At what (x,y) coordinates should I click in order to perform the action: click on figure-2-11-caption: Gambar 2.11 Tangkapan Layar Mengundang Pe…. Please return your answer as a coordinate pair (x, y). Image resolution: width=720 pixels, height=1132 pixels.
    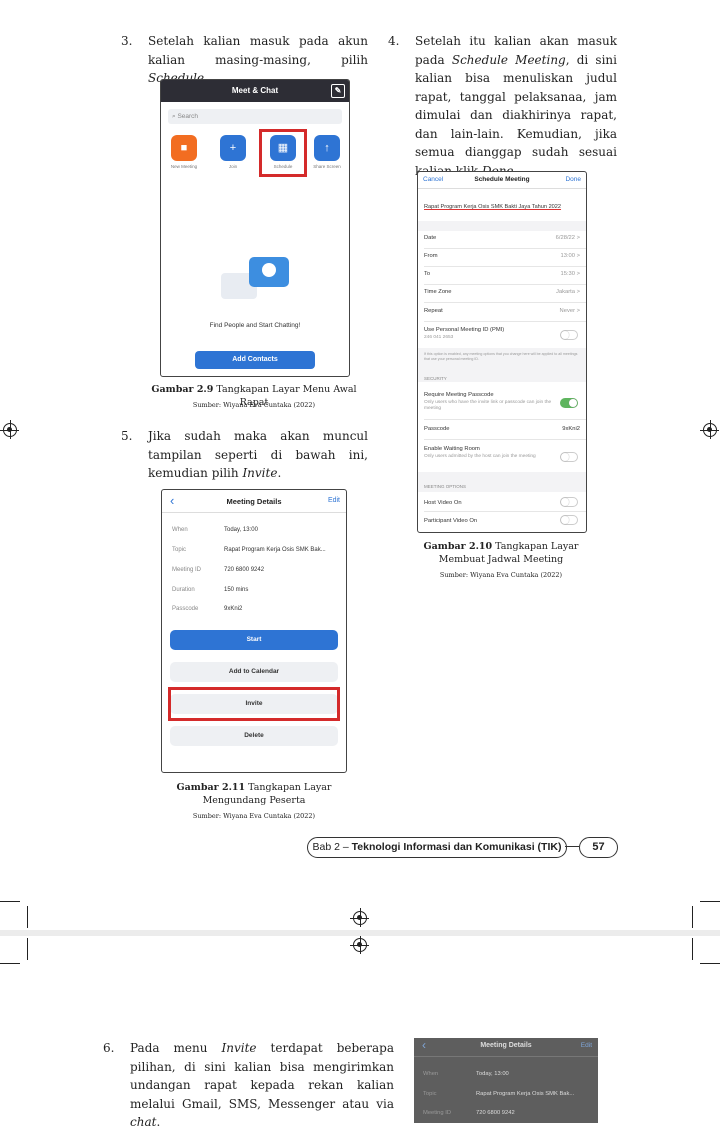
    Looking at the image, I should click on (254, 794).